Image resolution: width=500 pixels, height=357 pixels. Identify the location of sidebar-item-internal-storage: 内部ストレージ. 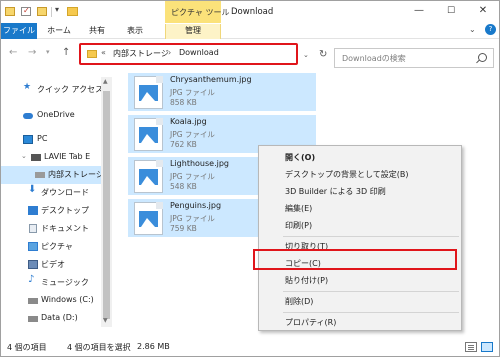
(52, 175).